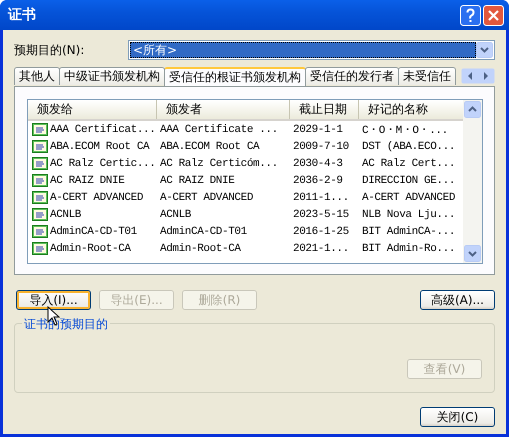  What do you see at coordinates (493, 15) in the screenshot?
I see `close-icon` at bounding box center [493, 15].